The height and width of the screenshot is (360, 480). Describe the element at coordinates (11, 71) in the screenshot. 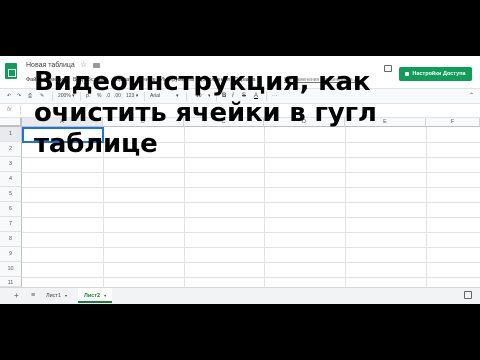

I see `sheets-logo-icon` at that location.